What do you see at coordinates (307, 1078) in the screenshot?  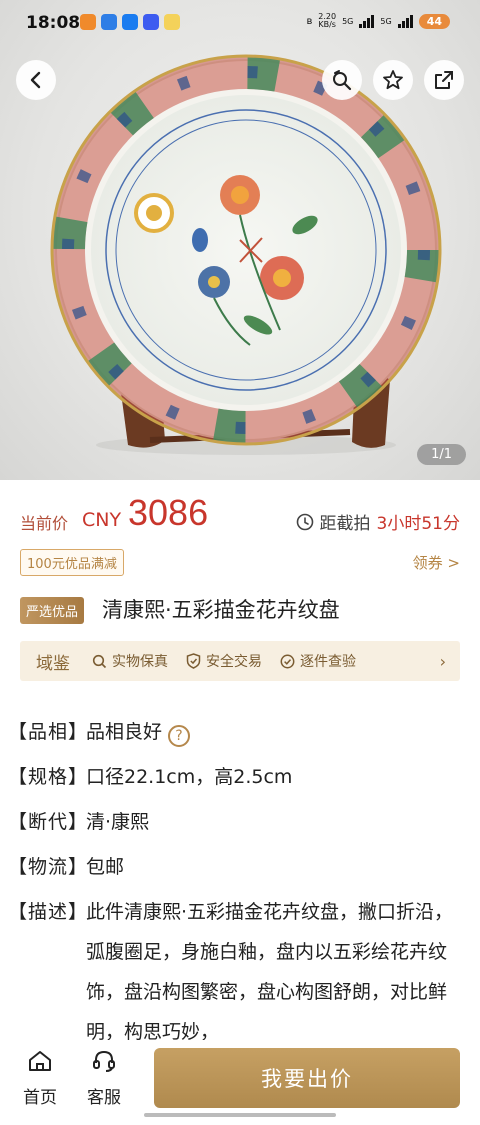 I see `place-bid-button: 我要出价` at bounding box center [307, 1078].